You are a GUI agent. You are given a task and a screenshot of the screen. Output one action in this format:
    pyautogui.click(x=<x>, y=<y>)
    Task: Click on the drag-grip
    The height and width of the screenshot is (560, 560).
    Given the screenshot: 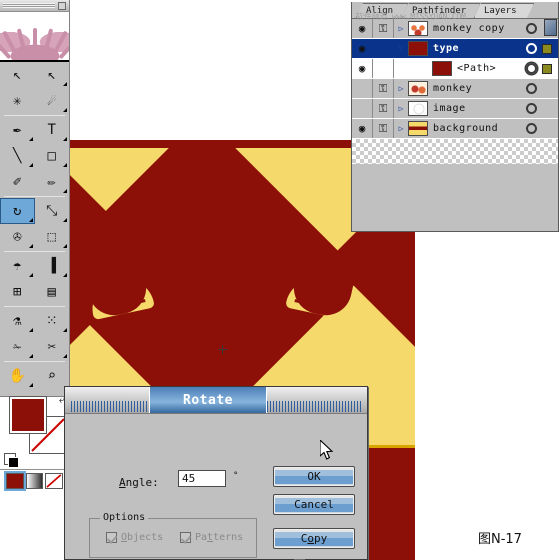 What is the action you would take?
    pyautogui.click(x=29, y=5)
    